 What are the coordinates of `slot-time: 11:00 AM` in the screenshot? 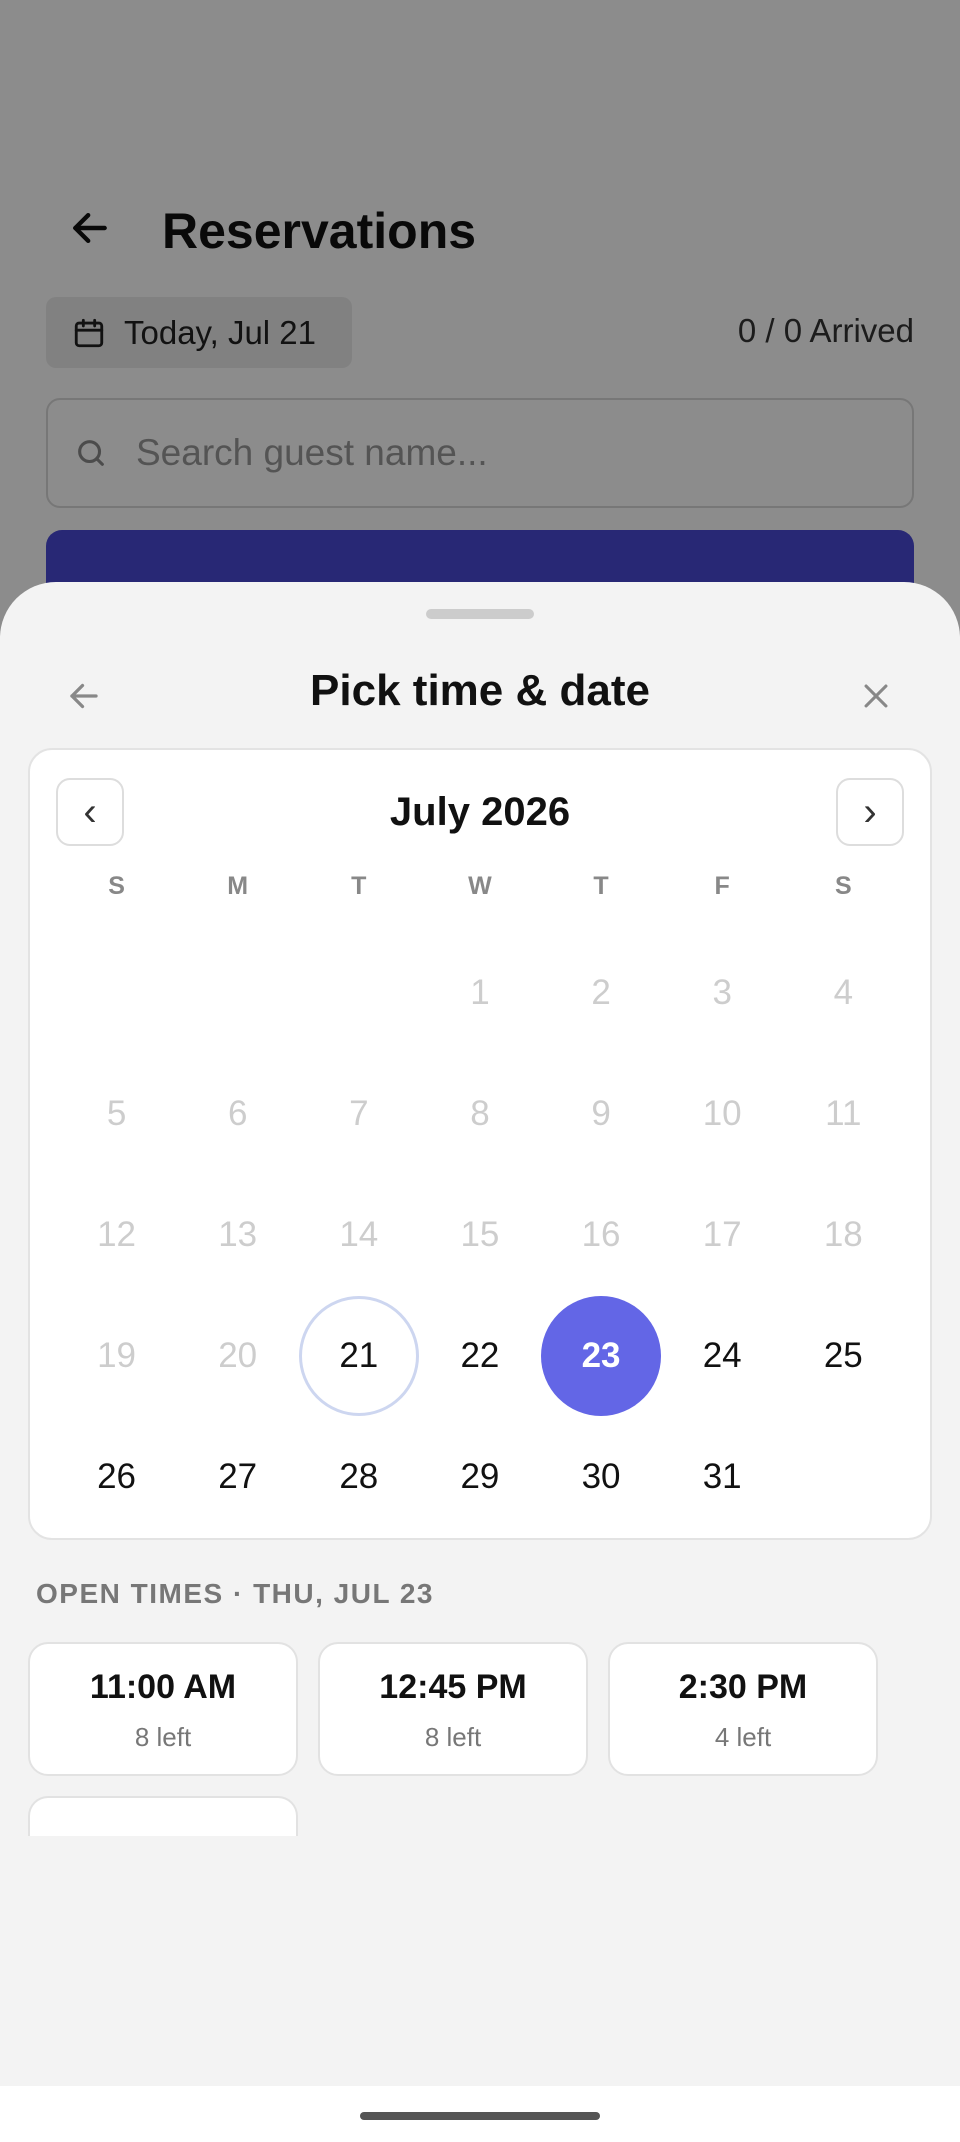 It's located at (163, 1687).